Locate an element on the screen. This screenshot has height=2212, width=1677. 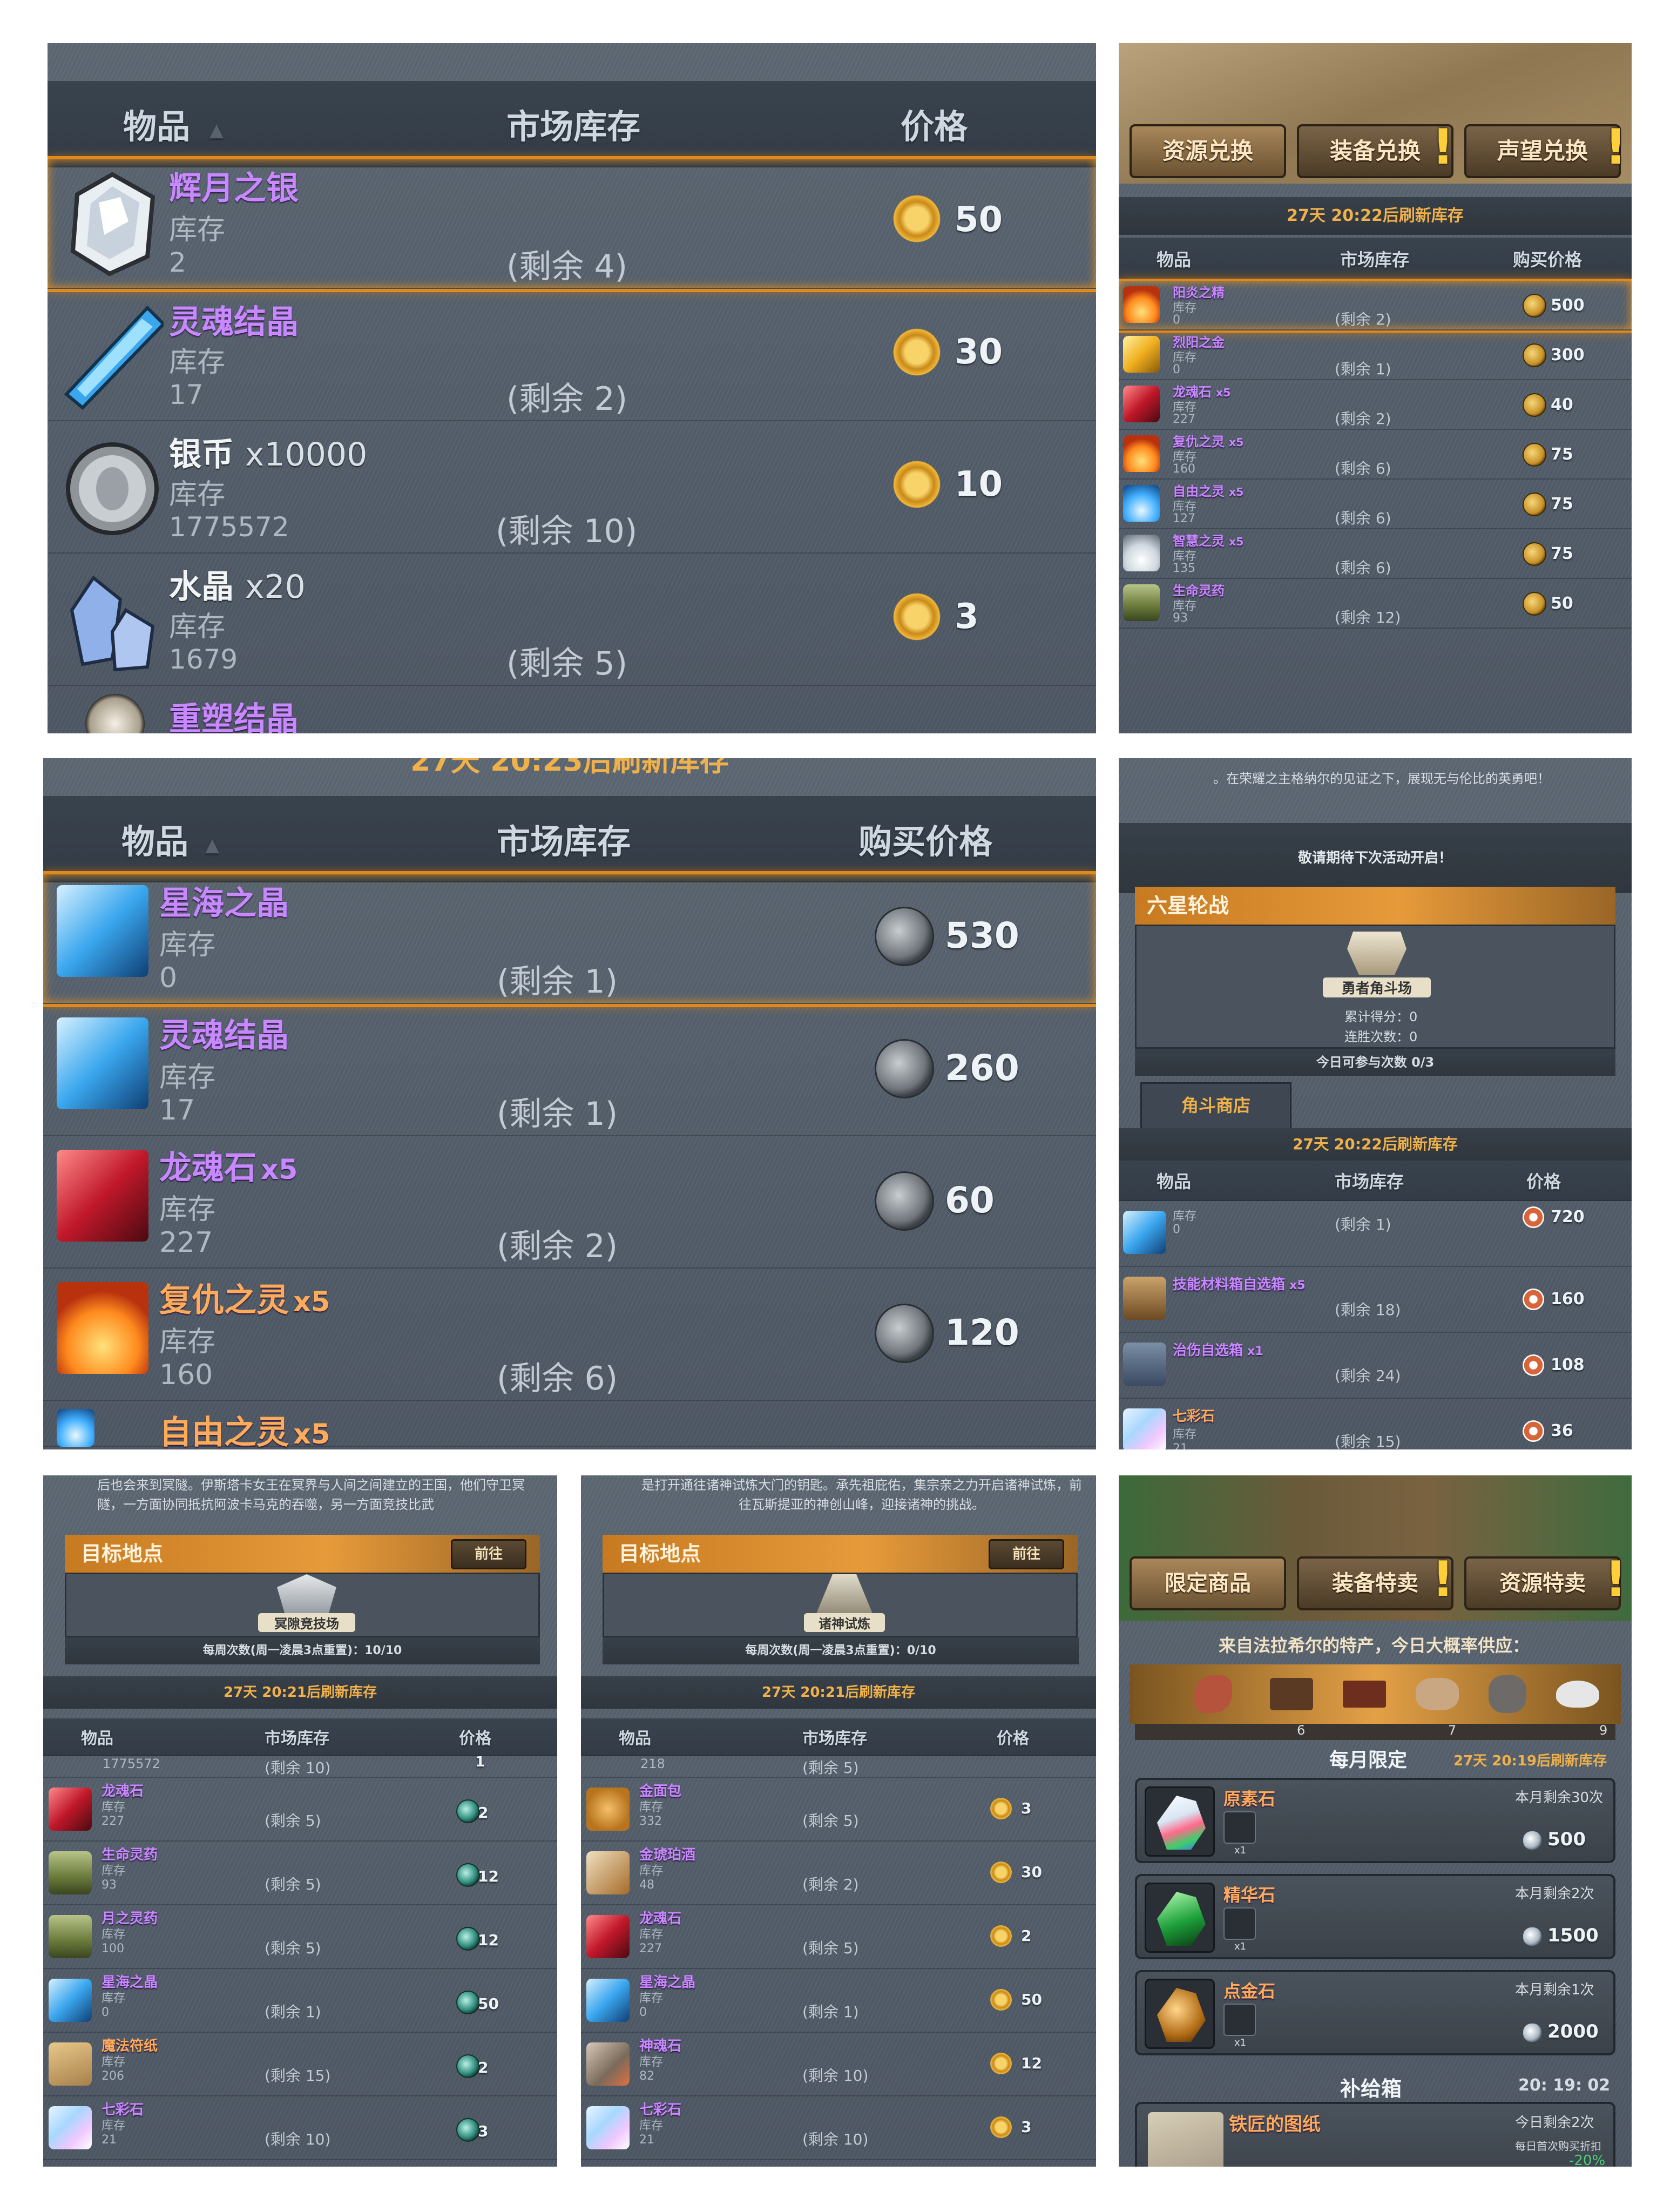
table-row: 灵魂结晶 库存 17 (剩余 2) 30 is located at coordinates (572, 356).